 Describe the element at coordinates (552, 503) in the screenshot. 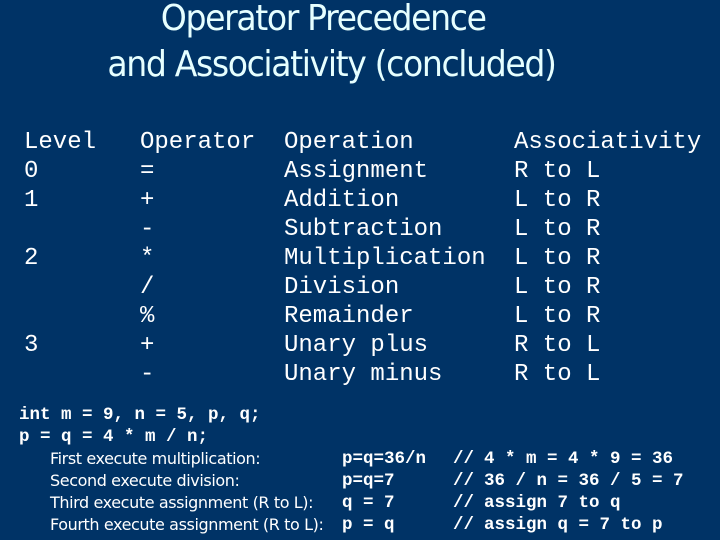

I see `step-comment: assign 7 to q` at that location.